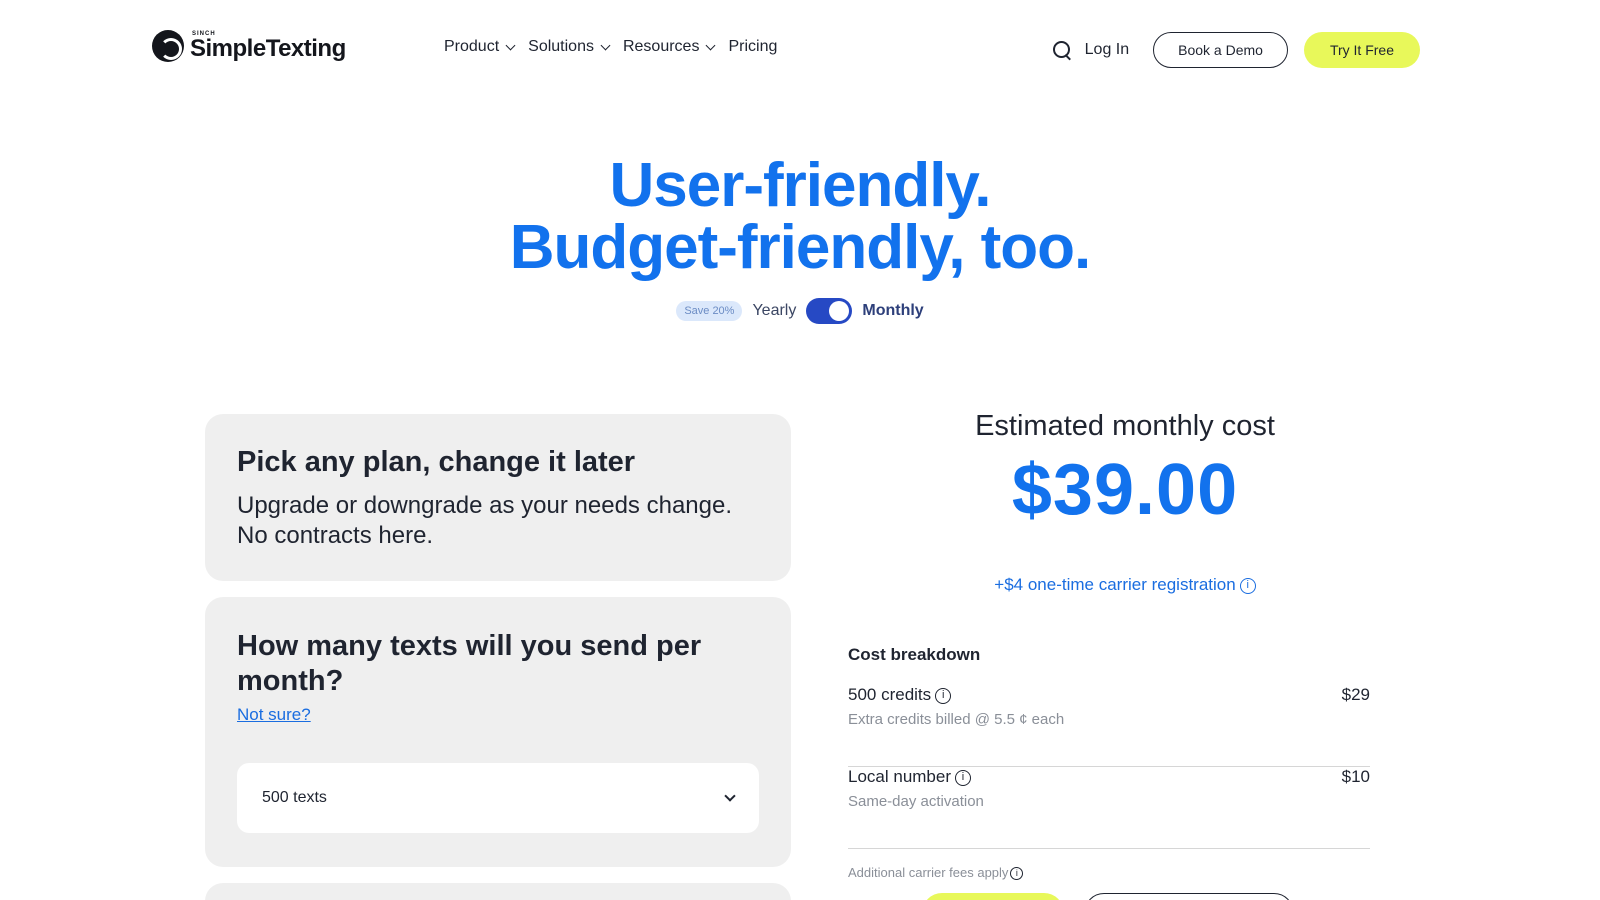 The width and height of the screenshot is (1600, 900). What do you see at coordinates (274, 715) in the screenshot?
I see `not-sure-link: Not sure?` at bounding box center [274, 715].